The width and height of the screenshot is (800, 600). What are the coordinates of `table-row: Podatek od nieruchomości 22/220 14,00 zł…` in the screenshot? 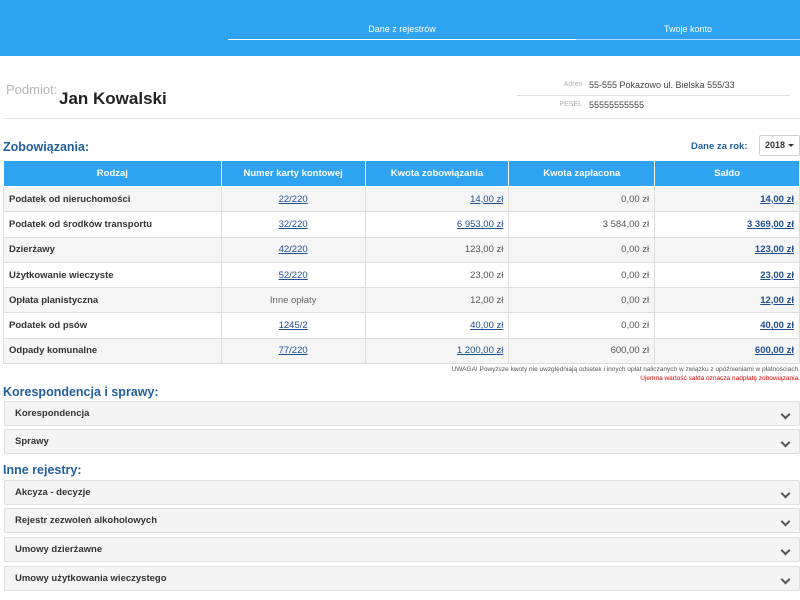 It's located at (401, 199).